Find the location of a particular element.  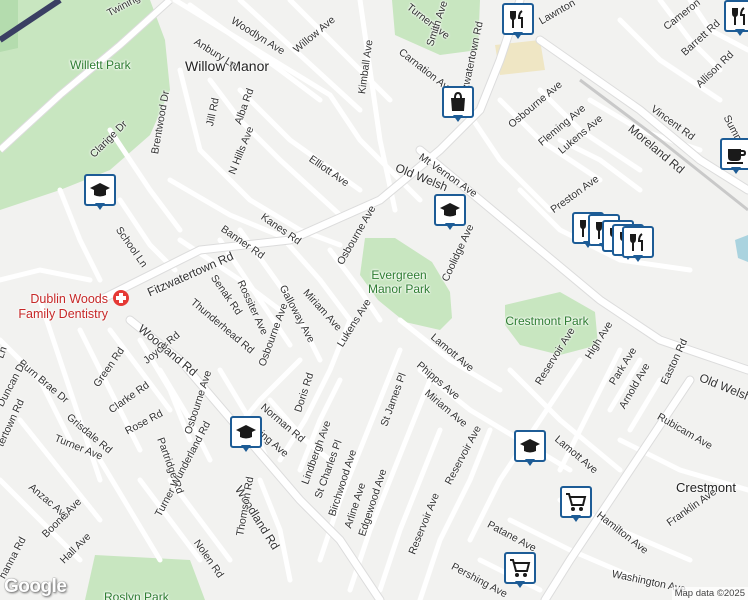

park-label-willett: Willett Park is located at coordinates (130, 65).